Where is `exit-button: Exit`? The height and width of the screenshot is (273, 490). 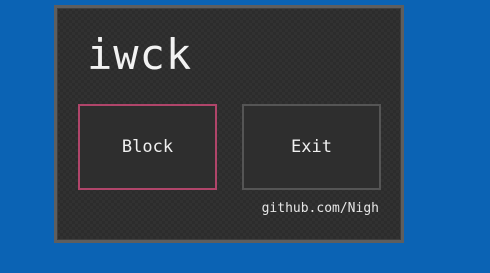
exit-button: Exit is located at coordinates (311, 147).